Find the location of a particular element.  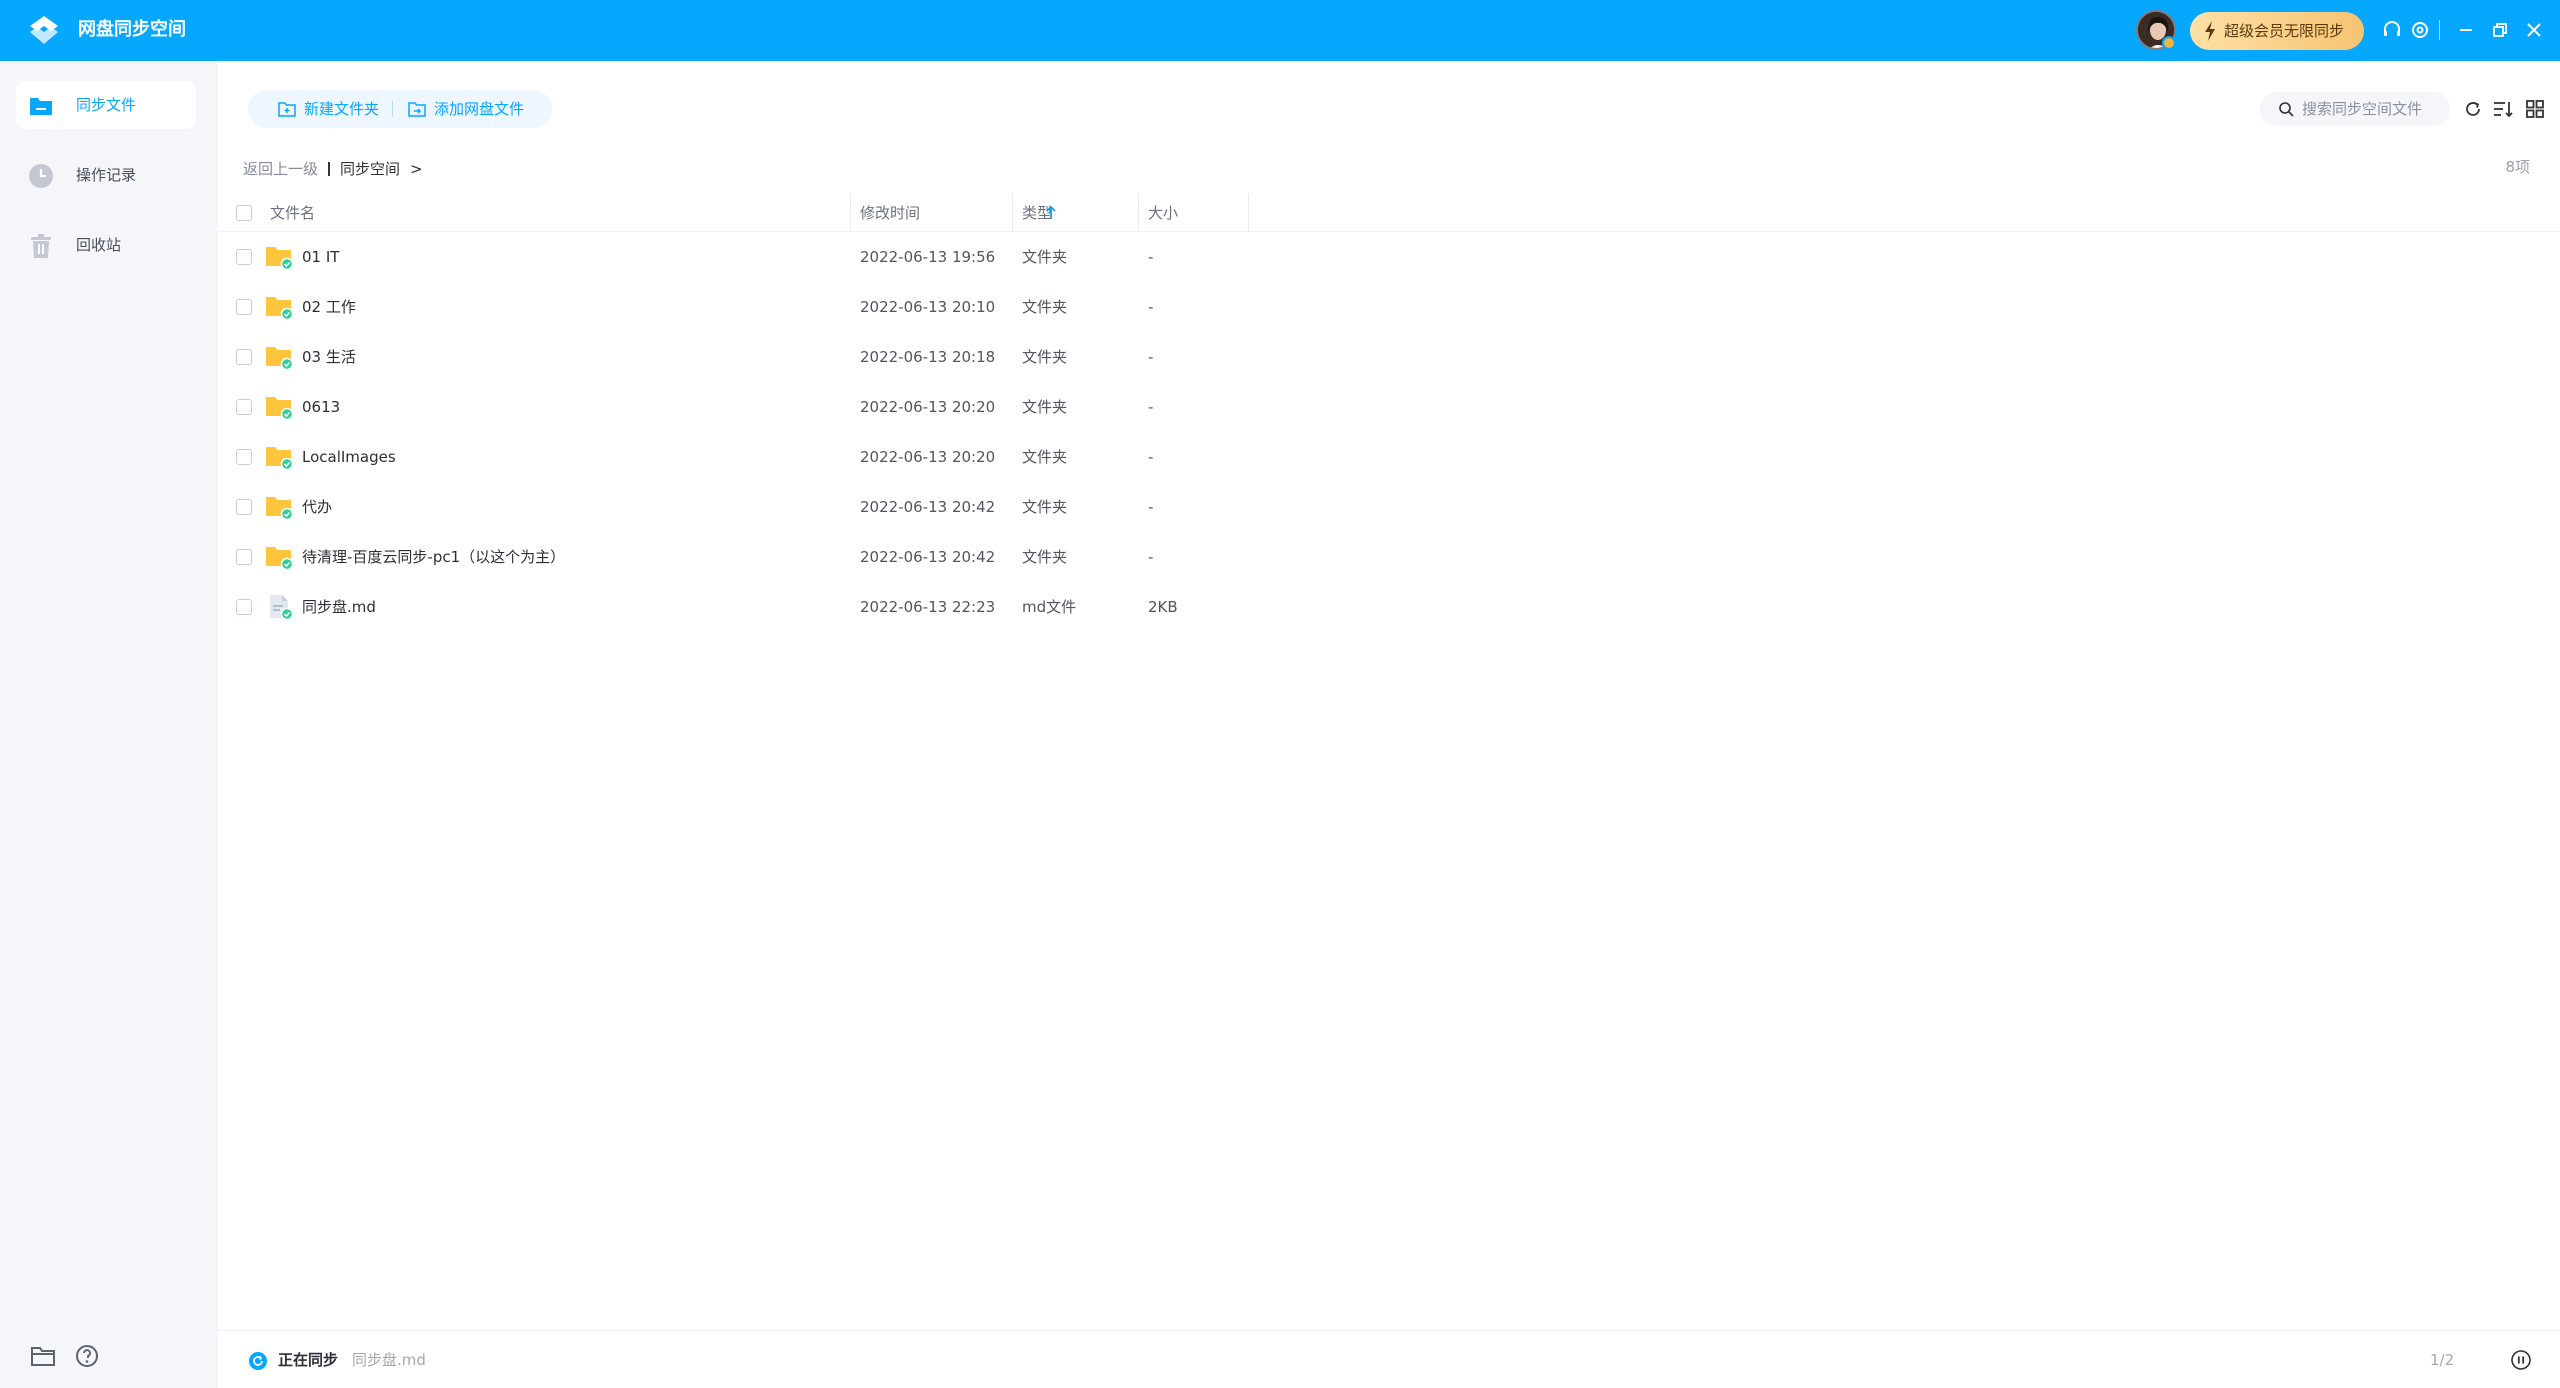

select-all-checkbox is located at coordinates (244, 213).